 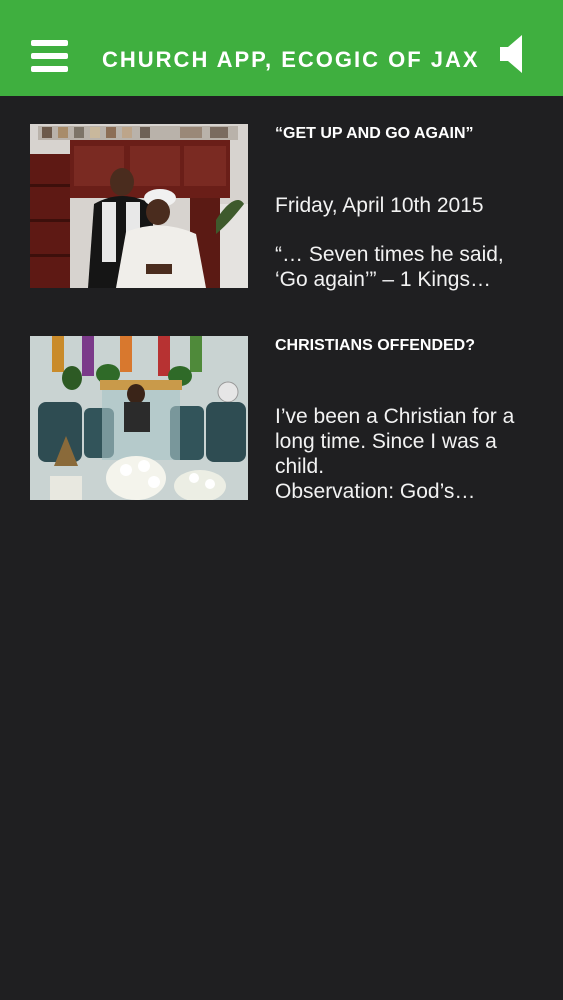 I want to click on speaker-icon, so click(x=511, y=54).